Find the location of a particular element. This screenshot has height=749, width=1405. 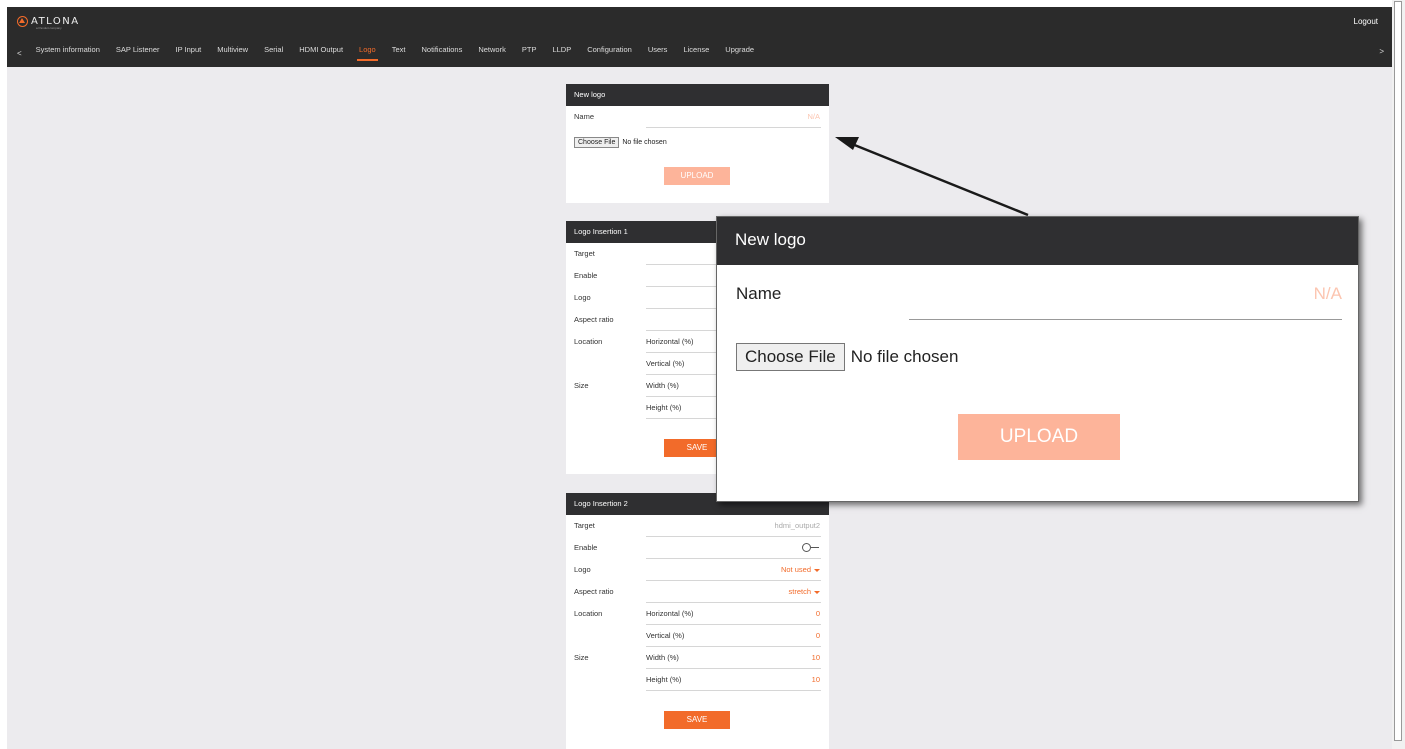

vertical-scrollbar is located at coordinates (1398, 374).